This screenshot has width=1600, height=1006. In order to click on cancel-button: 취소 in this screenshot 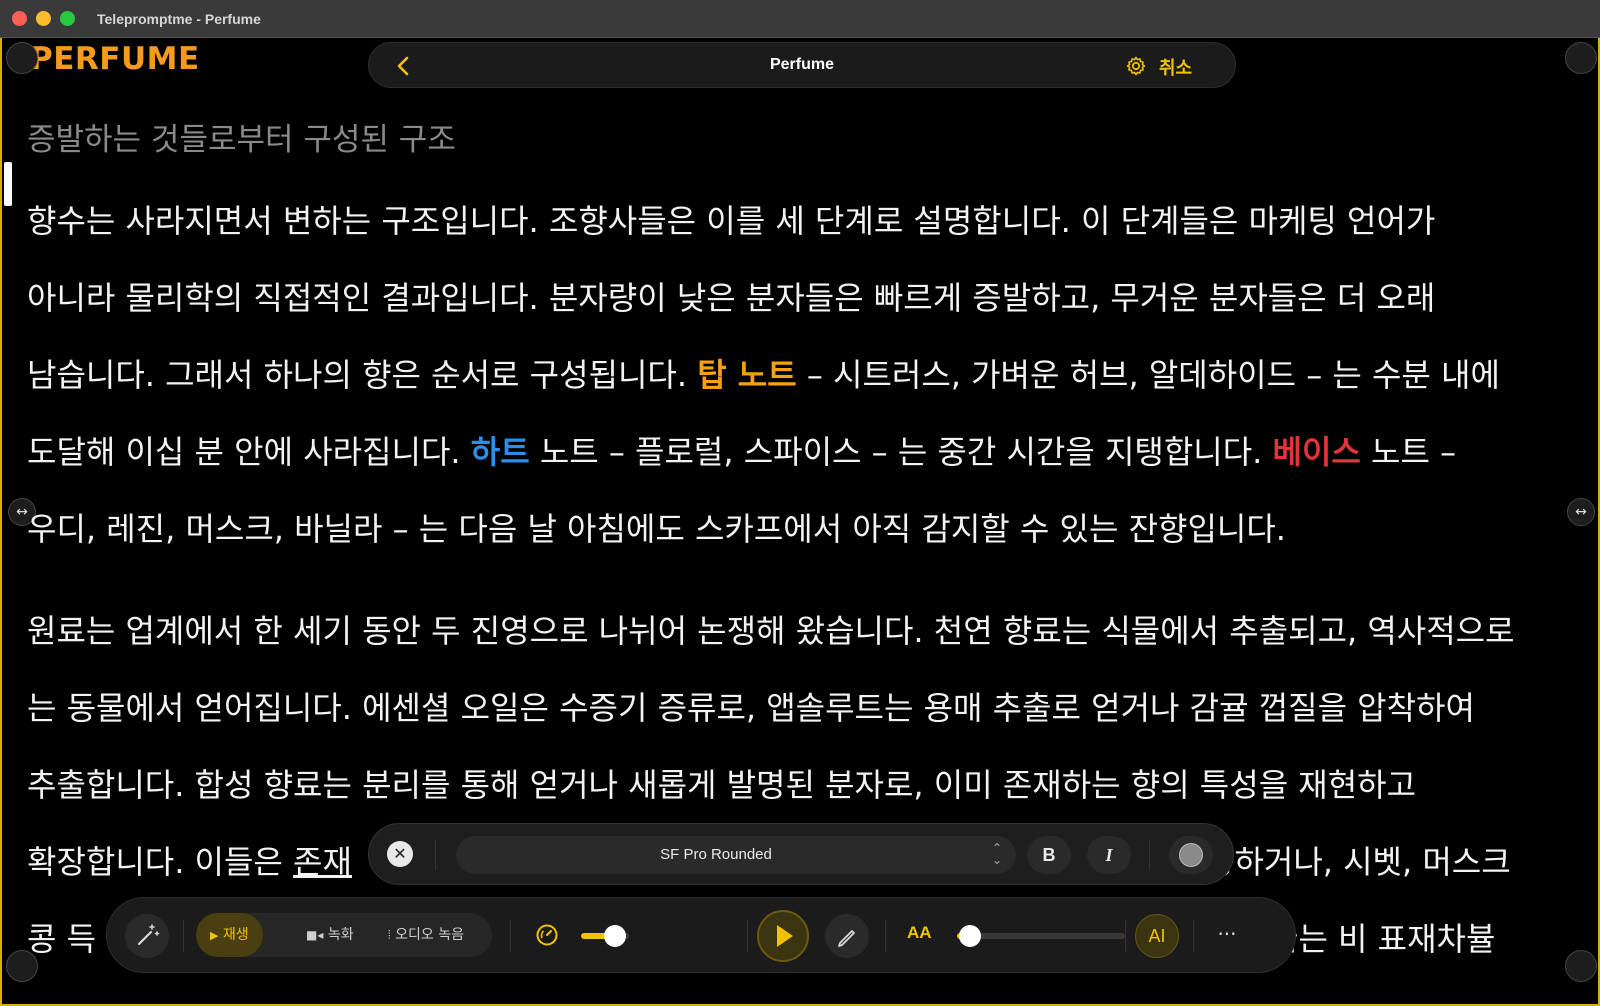, I will do `click(1175, 67)`.